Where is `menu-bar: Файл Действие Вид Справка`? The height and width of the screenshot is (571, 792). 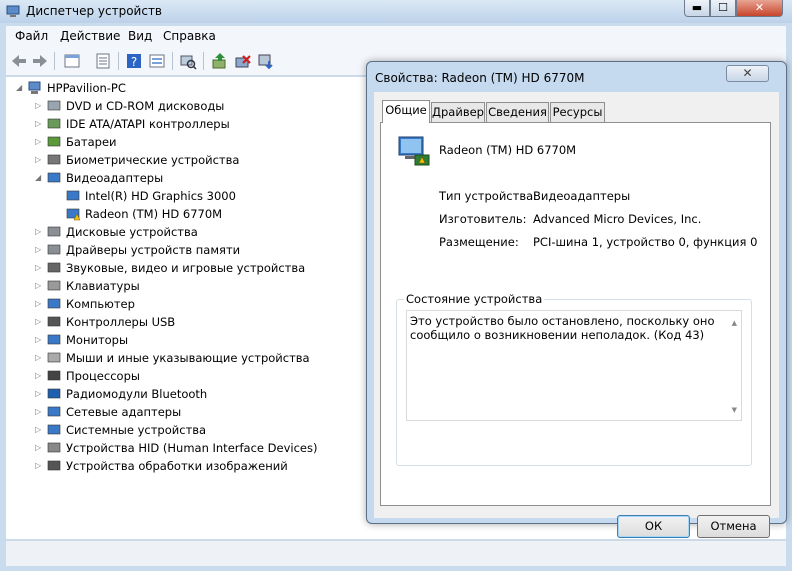 menu-bar: Файл Действие Вид Справка is located at coordinates (396, 36).